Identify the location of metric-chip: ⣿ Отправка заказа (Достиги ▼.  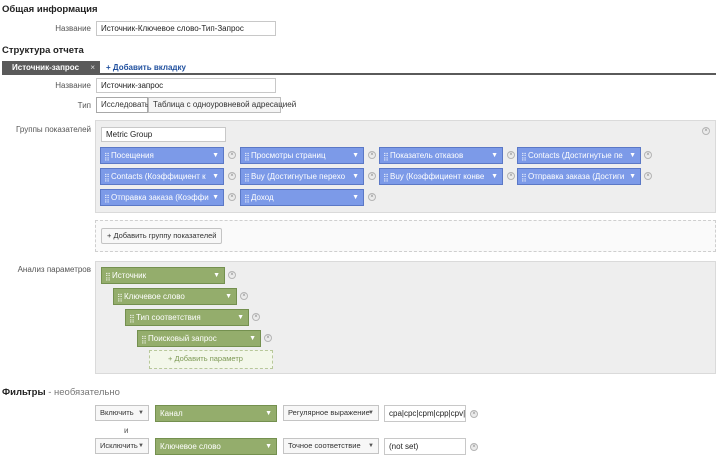
(579, 176).